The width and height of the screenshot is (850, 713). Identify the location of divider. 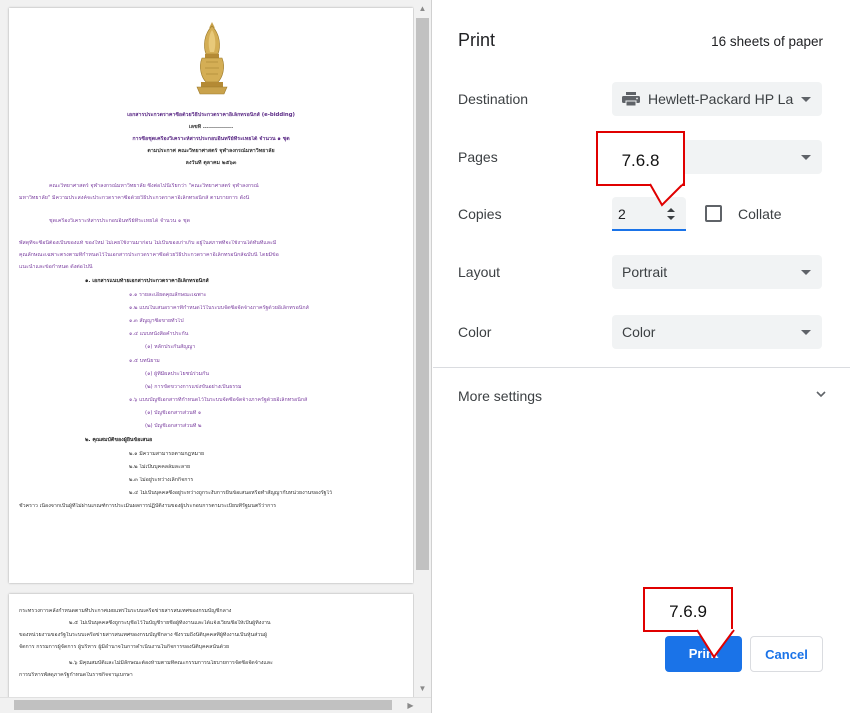
(641, 367).